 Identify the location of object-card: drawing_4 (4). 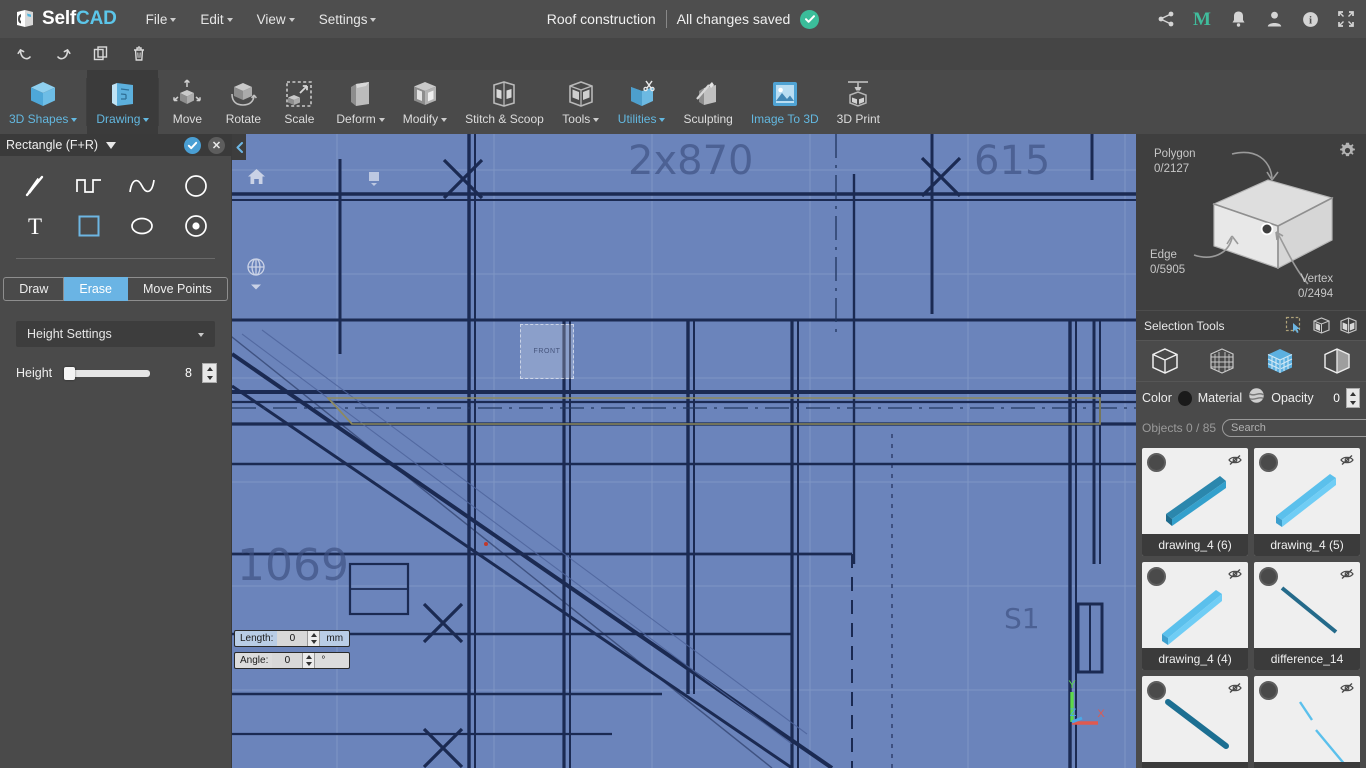
(1195, 616).